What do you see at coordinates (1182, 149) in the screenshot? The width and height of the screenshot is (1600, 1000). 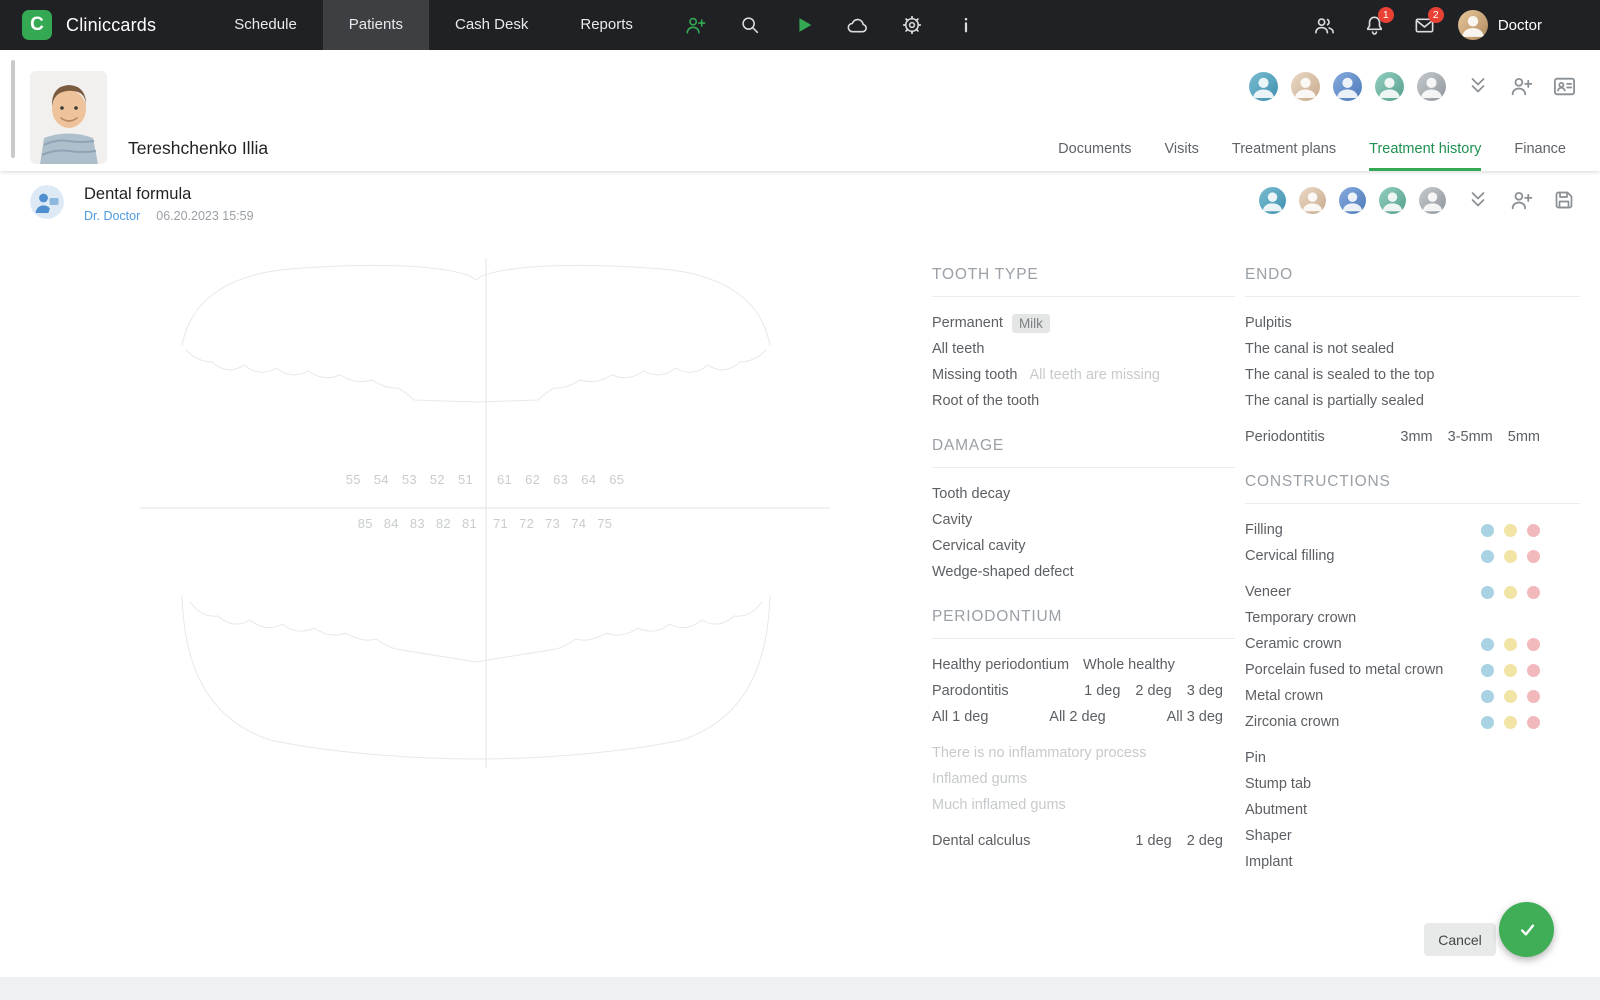 I see `tab-visits: Visits` at bounding box center [1182, 149].